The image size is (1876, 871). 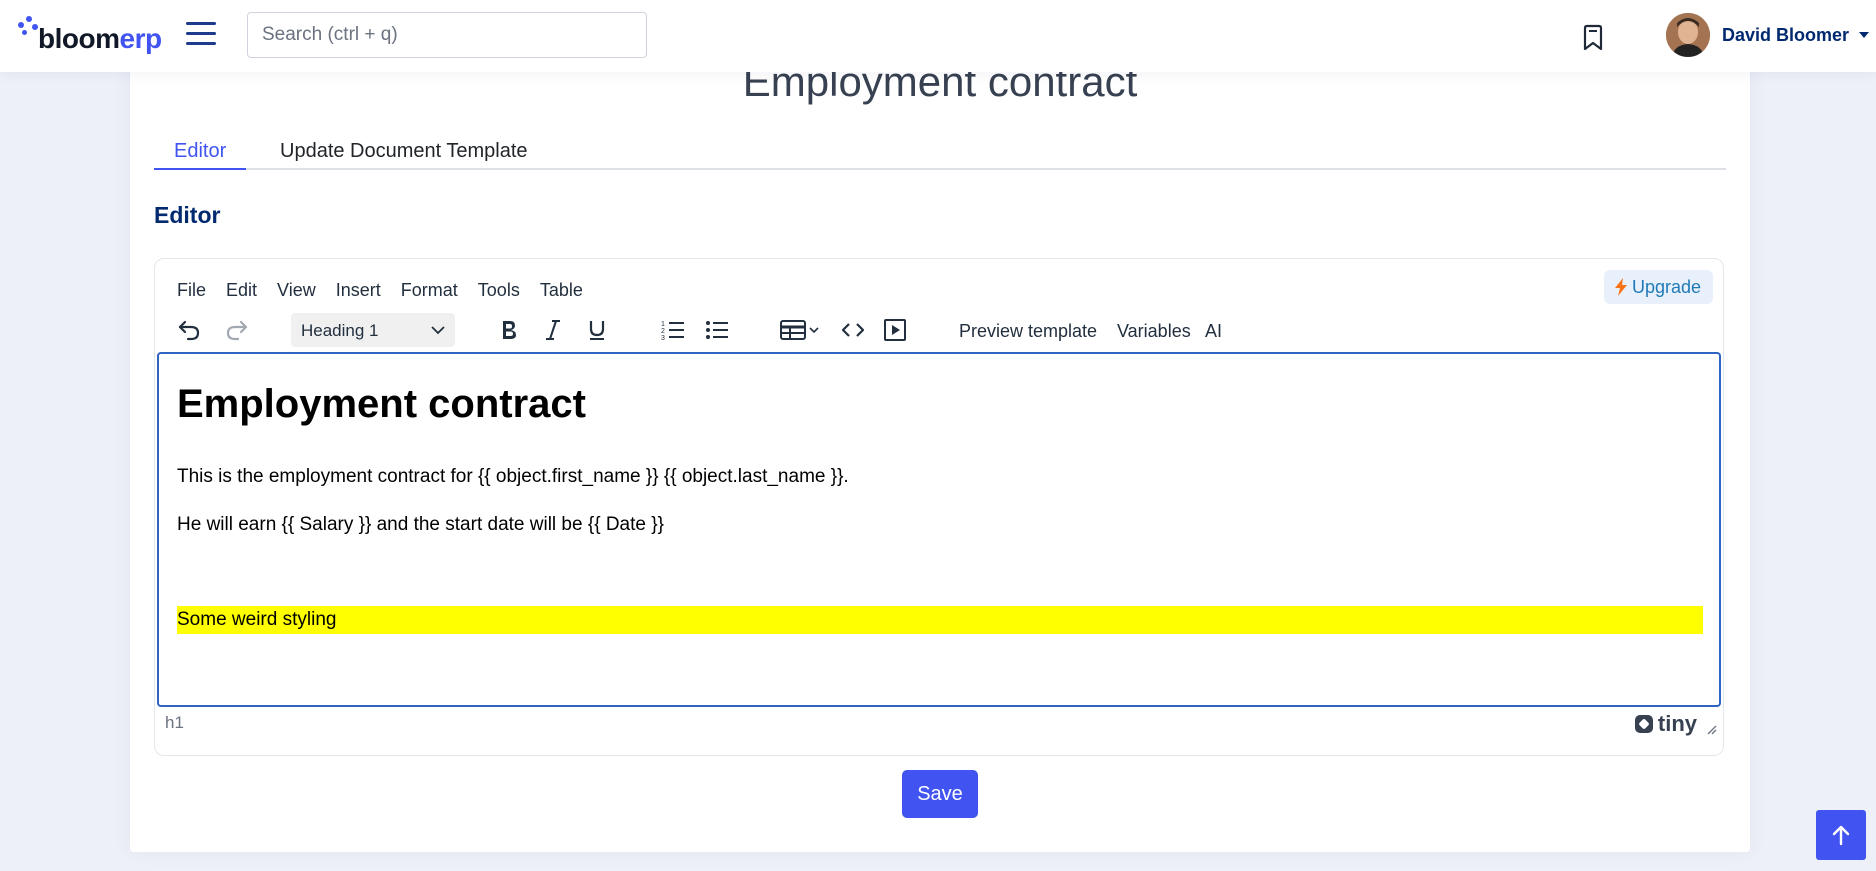 What do you see at coordinates (895, 330) in the screenshot?
I see `media-icon` at bounding box center [895, 330].